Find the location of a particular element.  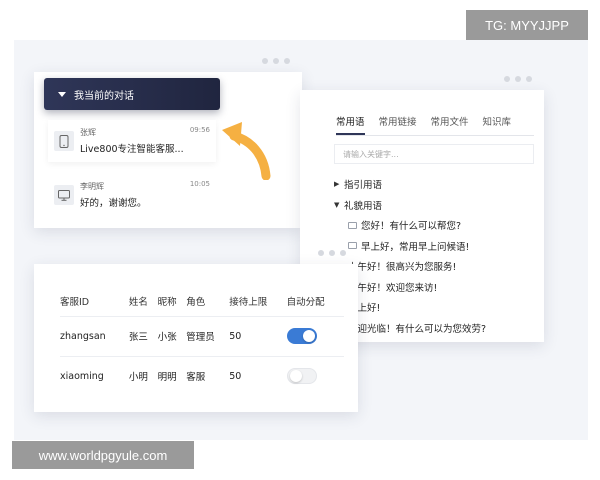

phrase-item: 您好！有什么可以帮您? is located at coordinates (437, 225).